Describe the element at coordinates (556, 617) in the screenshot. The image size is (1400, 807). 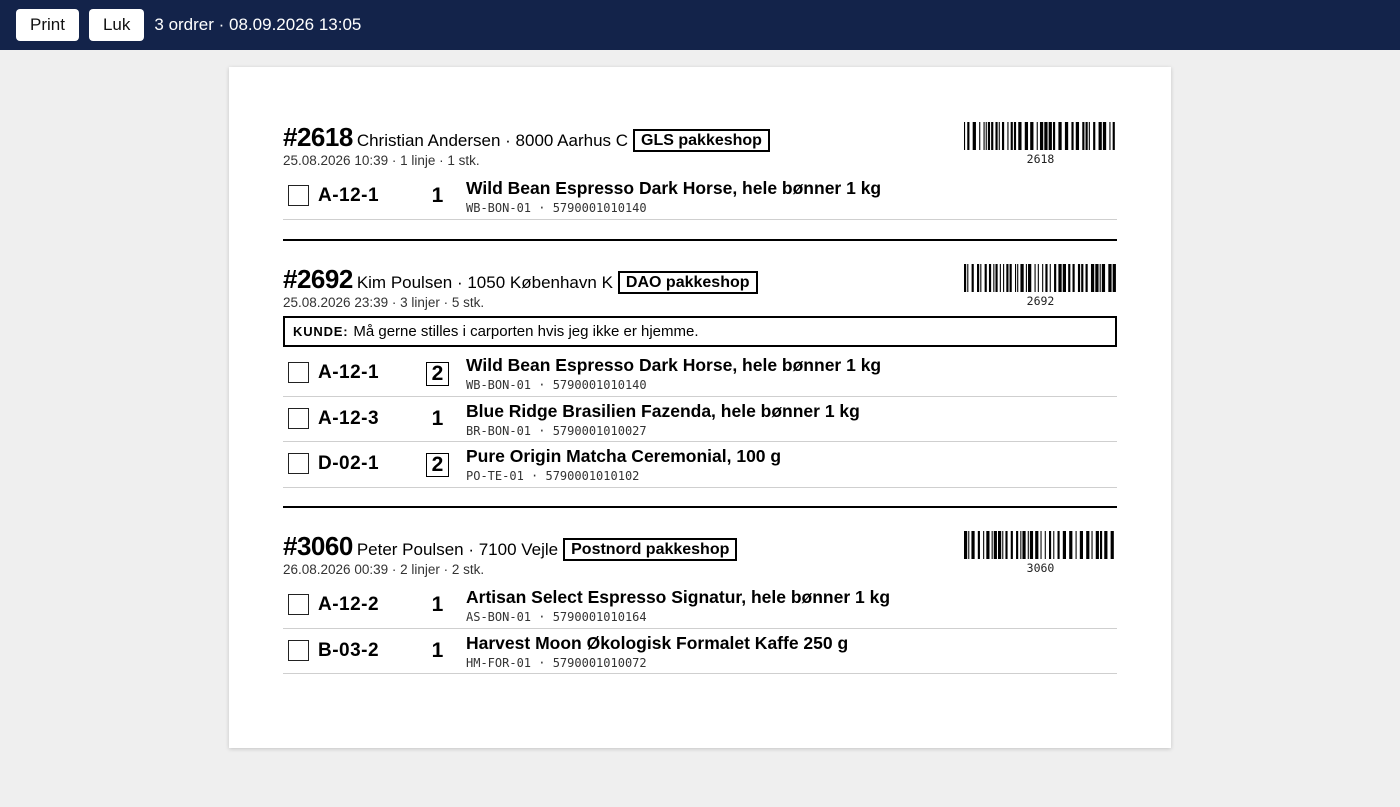
I see `line-sku: AS-BON-01 · 5790001010164` at that location.